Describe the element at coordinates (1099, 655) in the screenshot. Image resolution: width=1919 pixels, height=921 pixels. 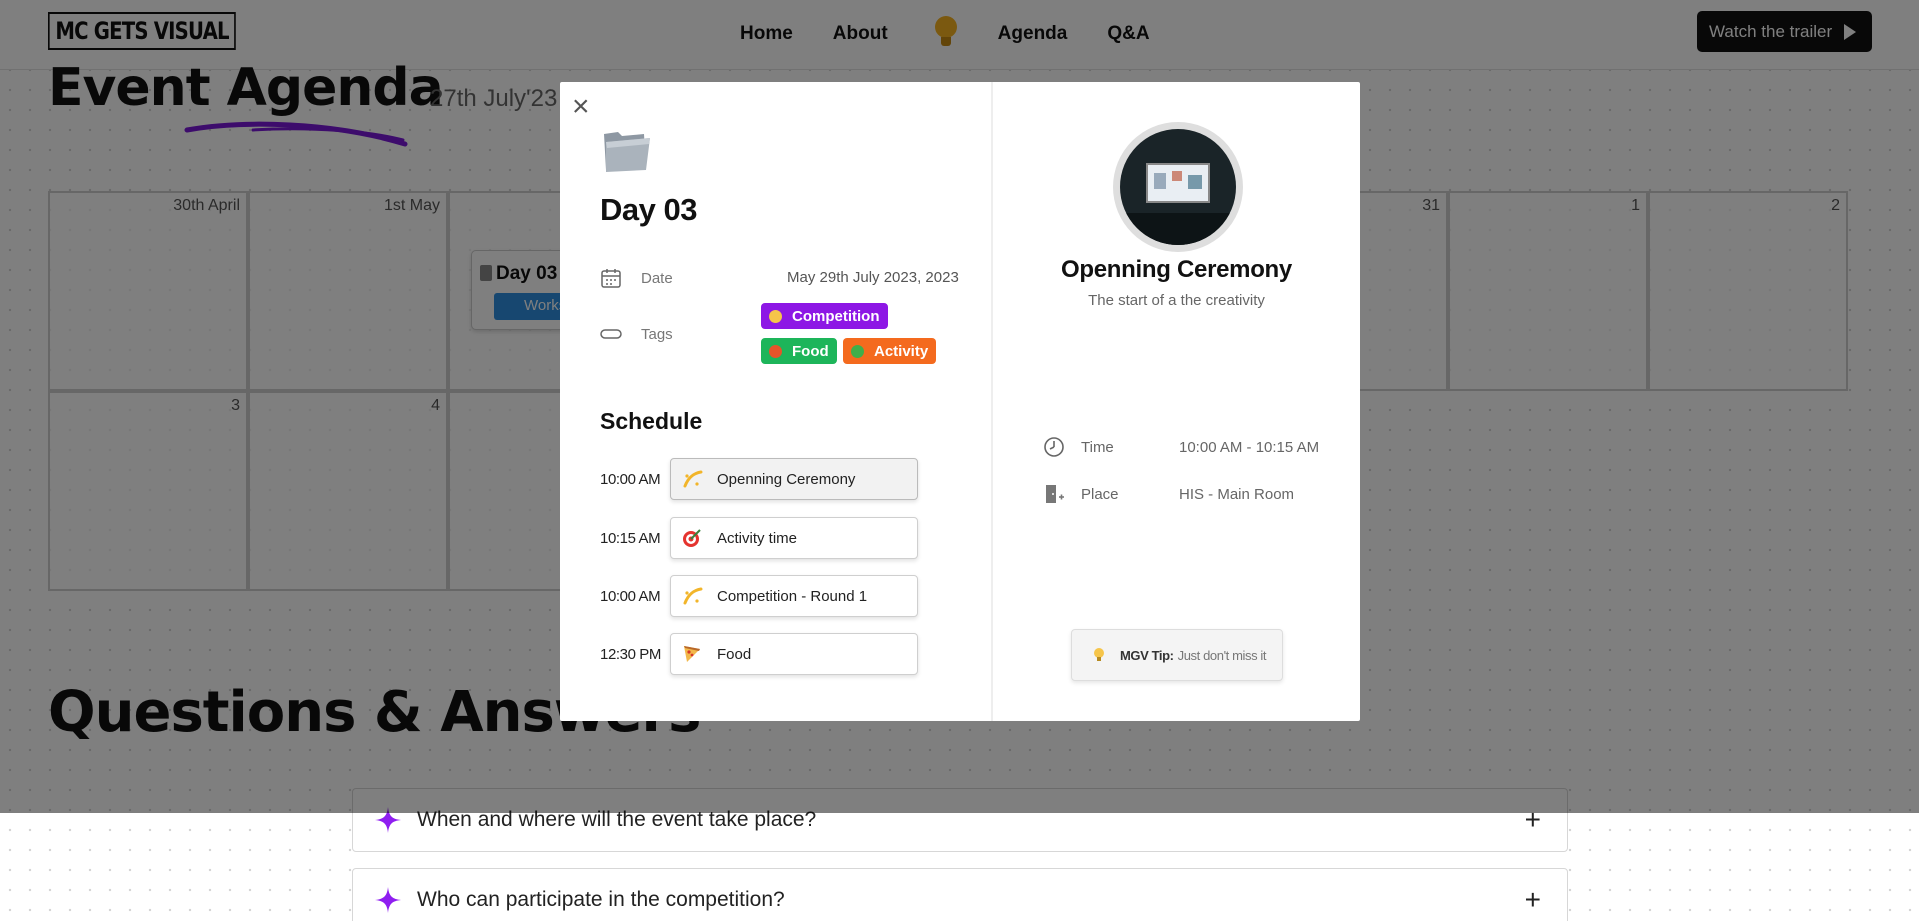
I see `lightbulb-icon` at that location.